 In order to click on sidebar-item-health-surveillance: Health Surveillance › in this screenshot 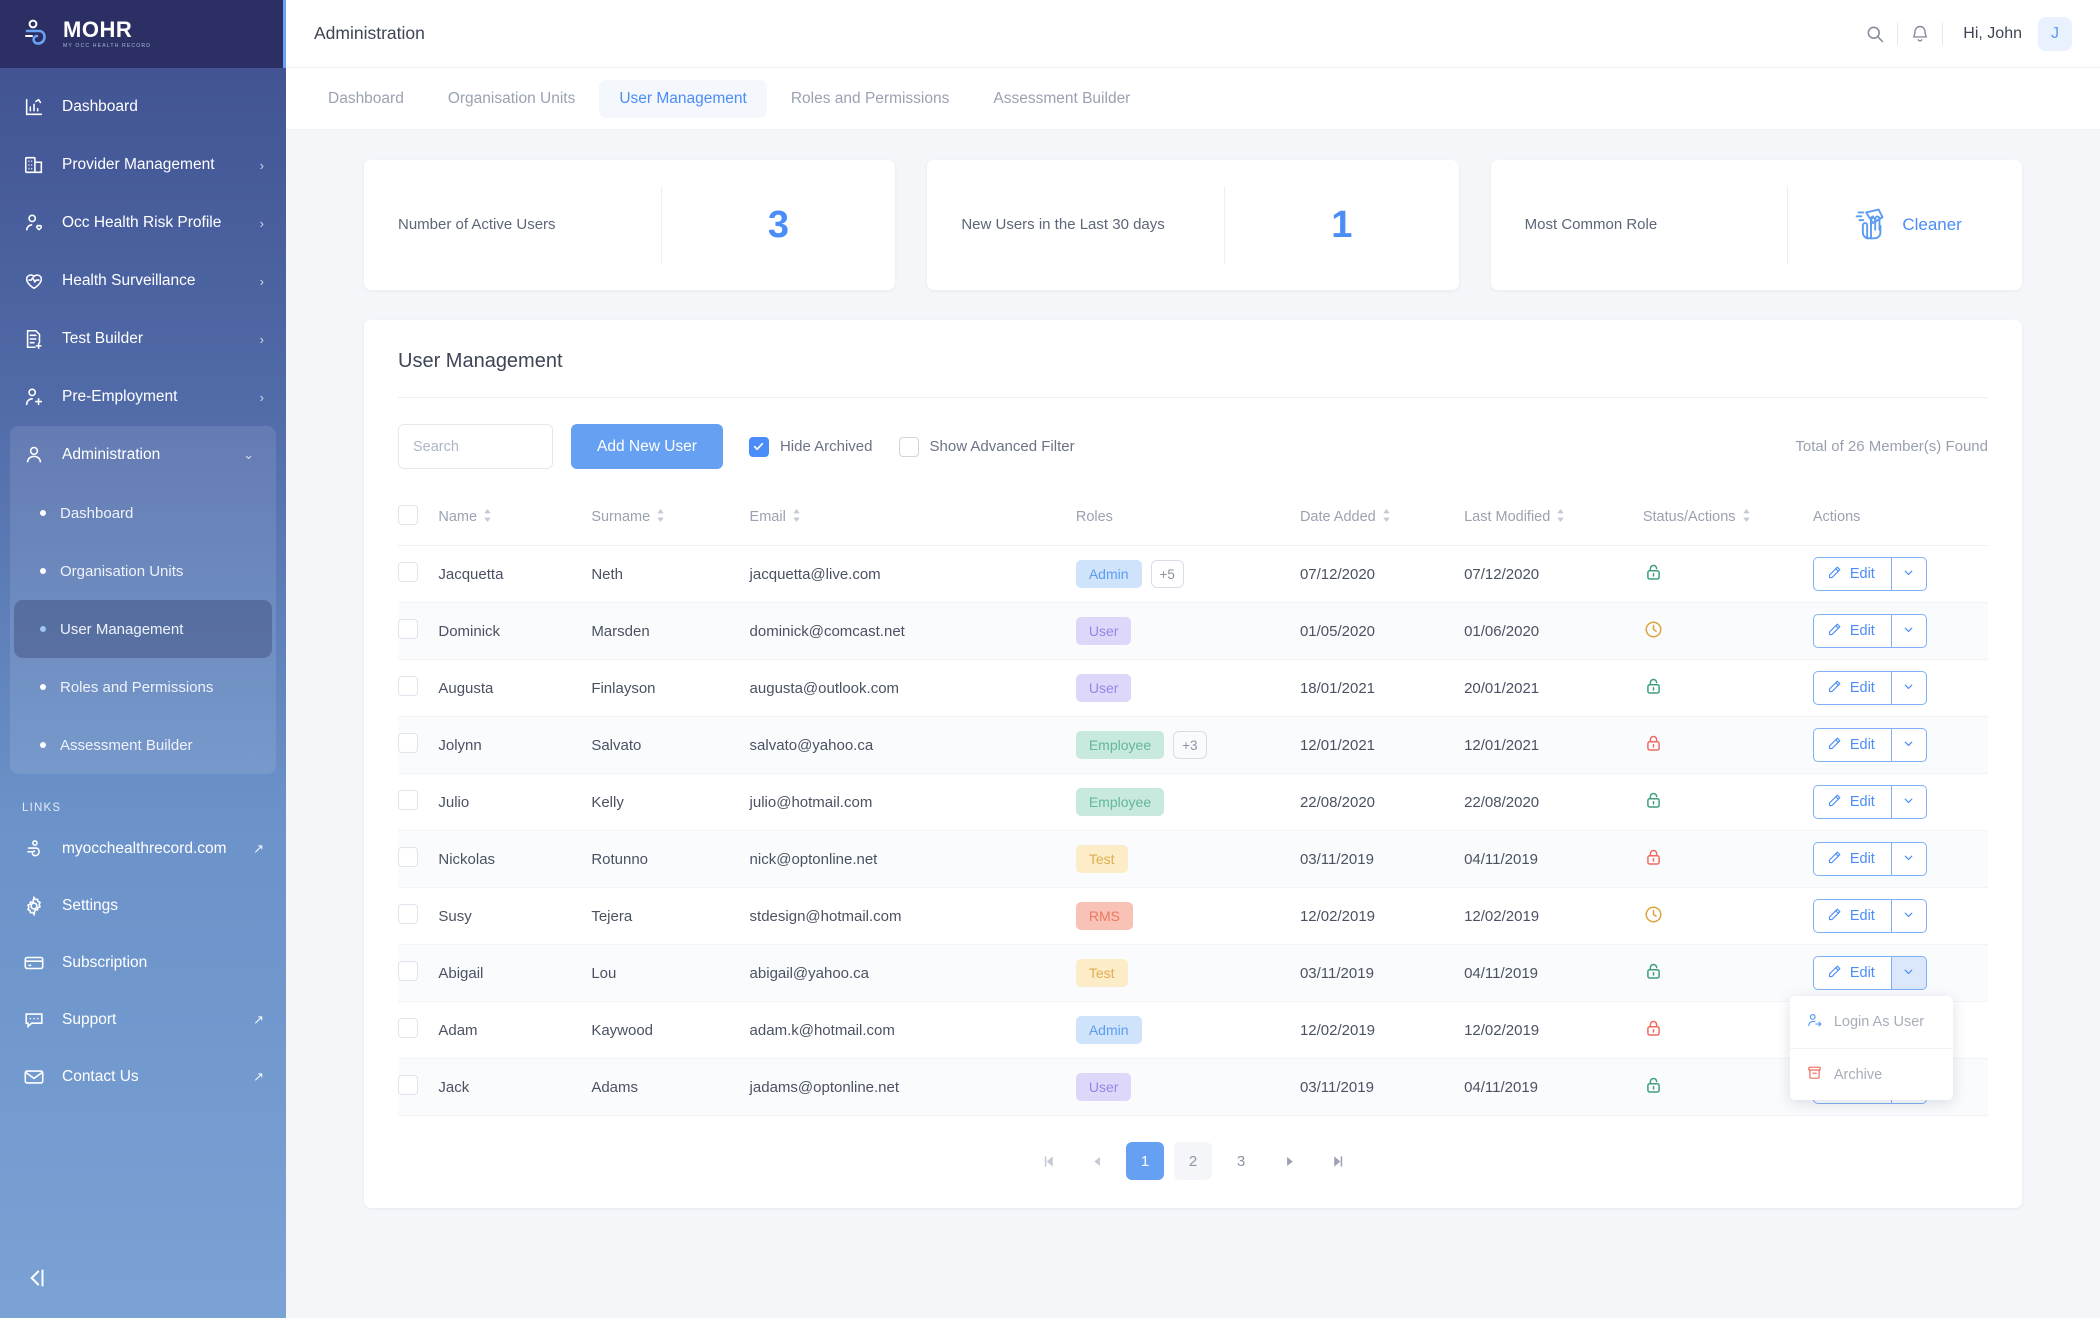, I will do `click(143, 281)`.